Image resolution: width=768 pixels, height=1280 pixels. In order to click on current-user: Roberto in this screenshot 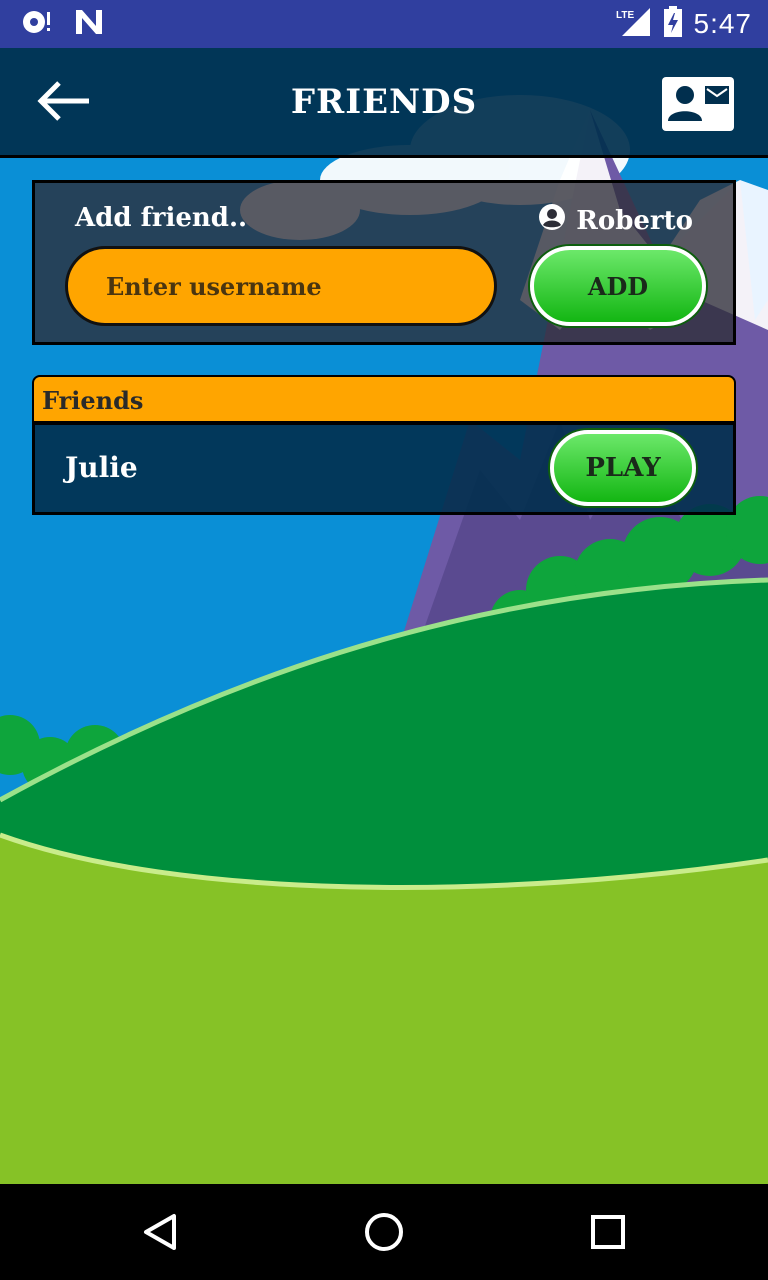, I will do `click(615, 220)`.